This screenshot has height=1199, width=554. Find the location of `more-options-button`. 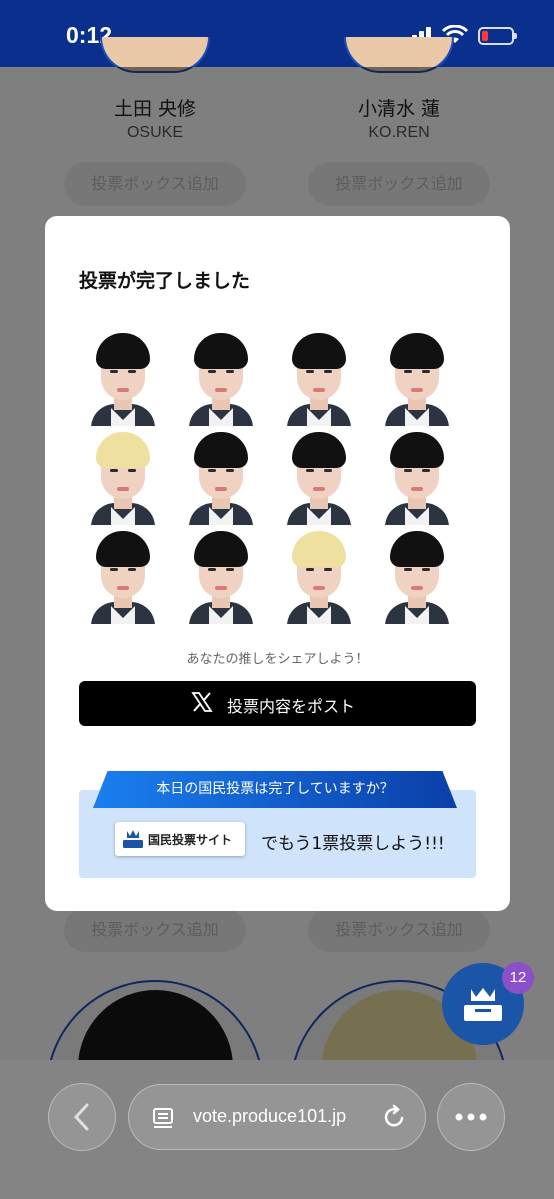

more-options-button is located at coordinates (471, 1117).